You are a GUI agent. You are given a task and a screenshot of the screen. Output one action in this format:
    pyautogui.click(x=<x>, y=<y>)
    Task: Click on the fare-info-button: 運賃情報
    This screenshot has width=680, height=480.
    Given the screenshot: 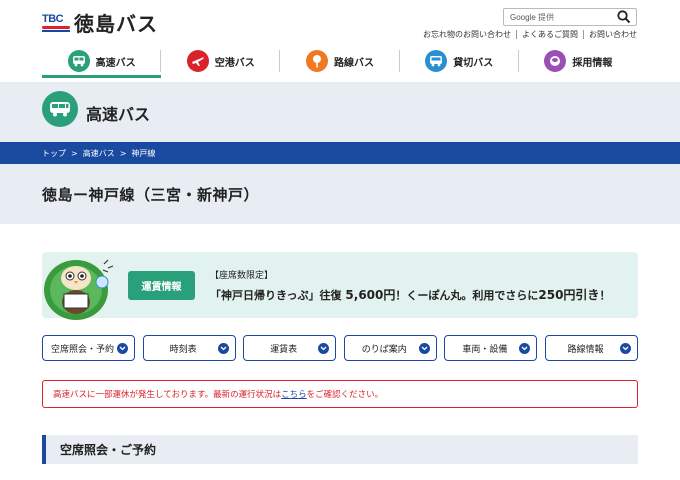 What is the action you would take?
    pyautogui.click(x=161, y=285)
    